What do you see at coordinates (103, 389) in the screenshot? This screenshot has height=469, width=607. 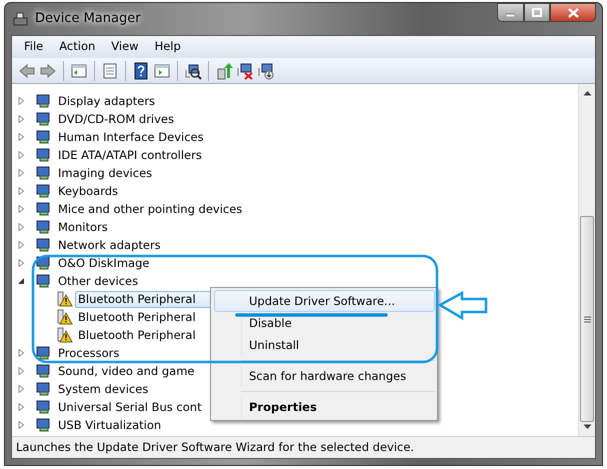 I see `tree-item: System devices` at bounding box center [103, 389].